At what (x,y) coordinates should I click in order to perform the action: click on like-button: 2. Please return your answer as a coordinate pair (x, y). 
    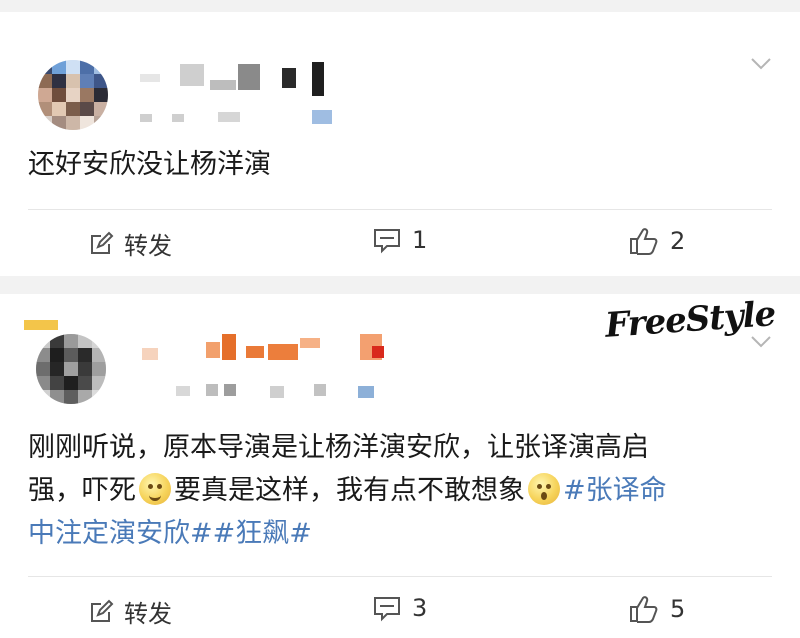
    Looking at the image, I should click on (656, 241).